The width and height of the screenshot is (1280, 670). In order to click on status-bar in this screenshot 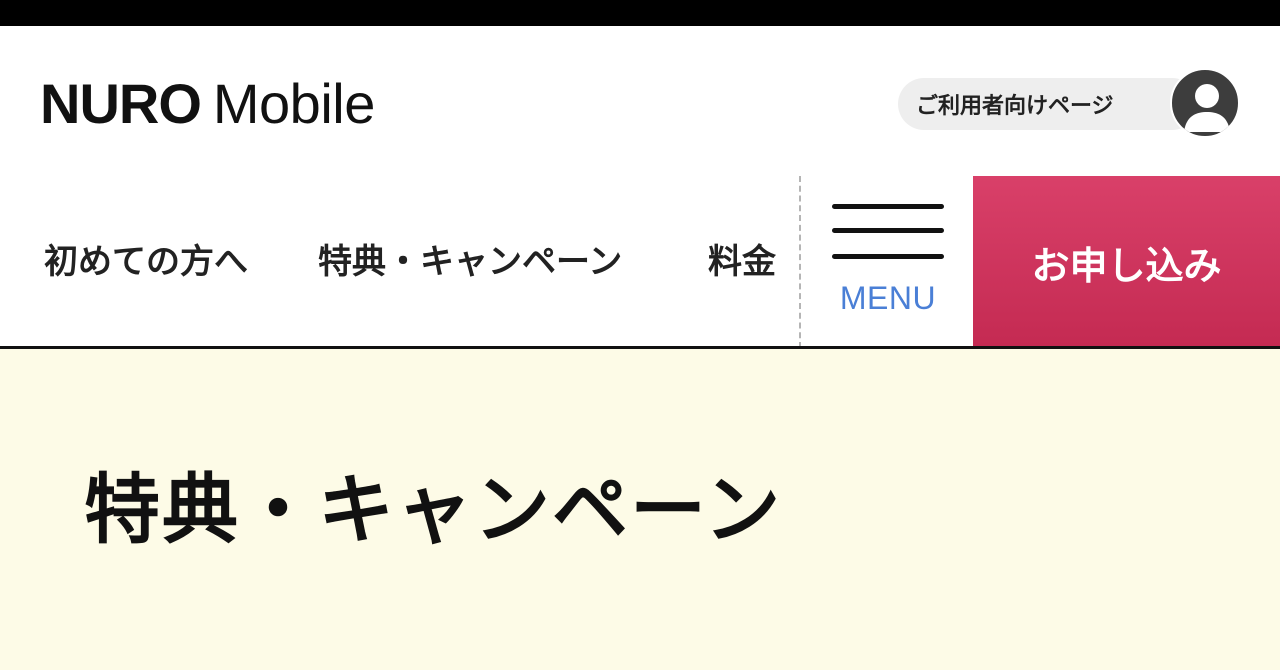, I will do `click(640, 13)`.